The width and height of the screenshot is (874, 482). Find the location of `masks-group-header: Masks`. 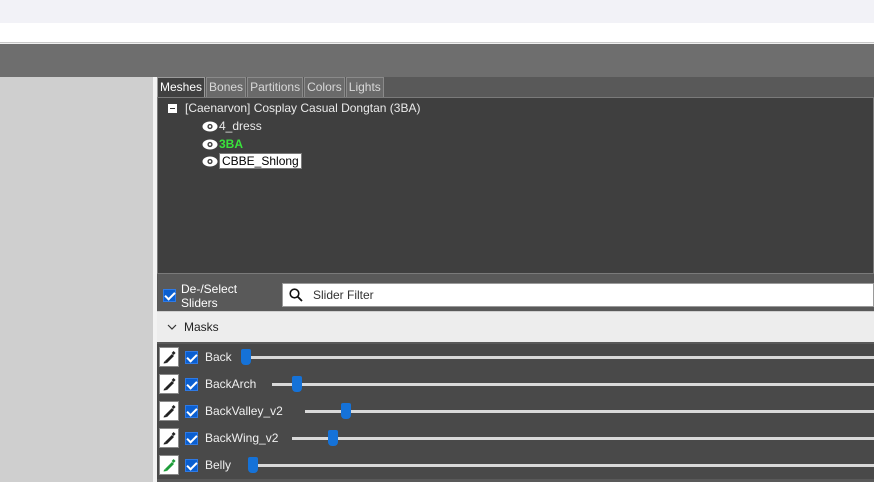

masks-group-header: Masks is located at coordinates (515, 326).